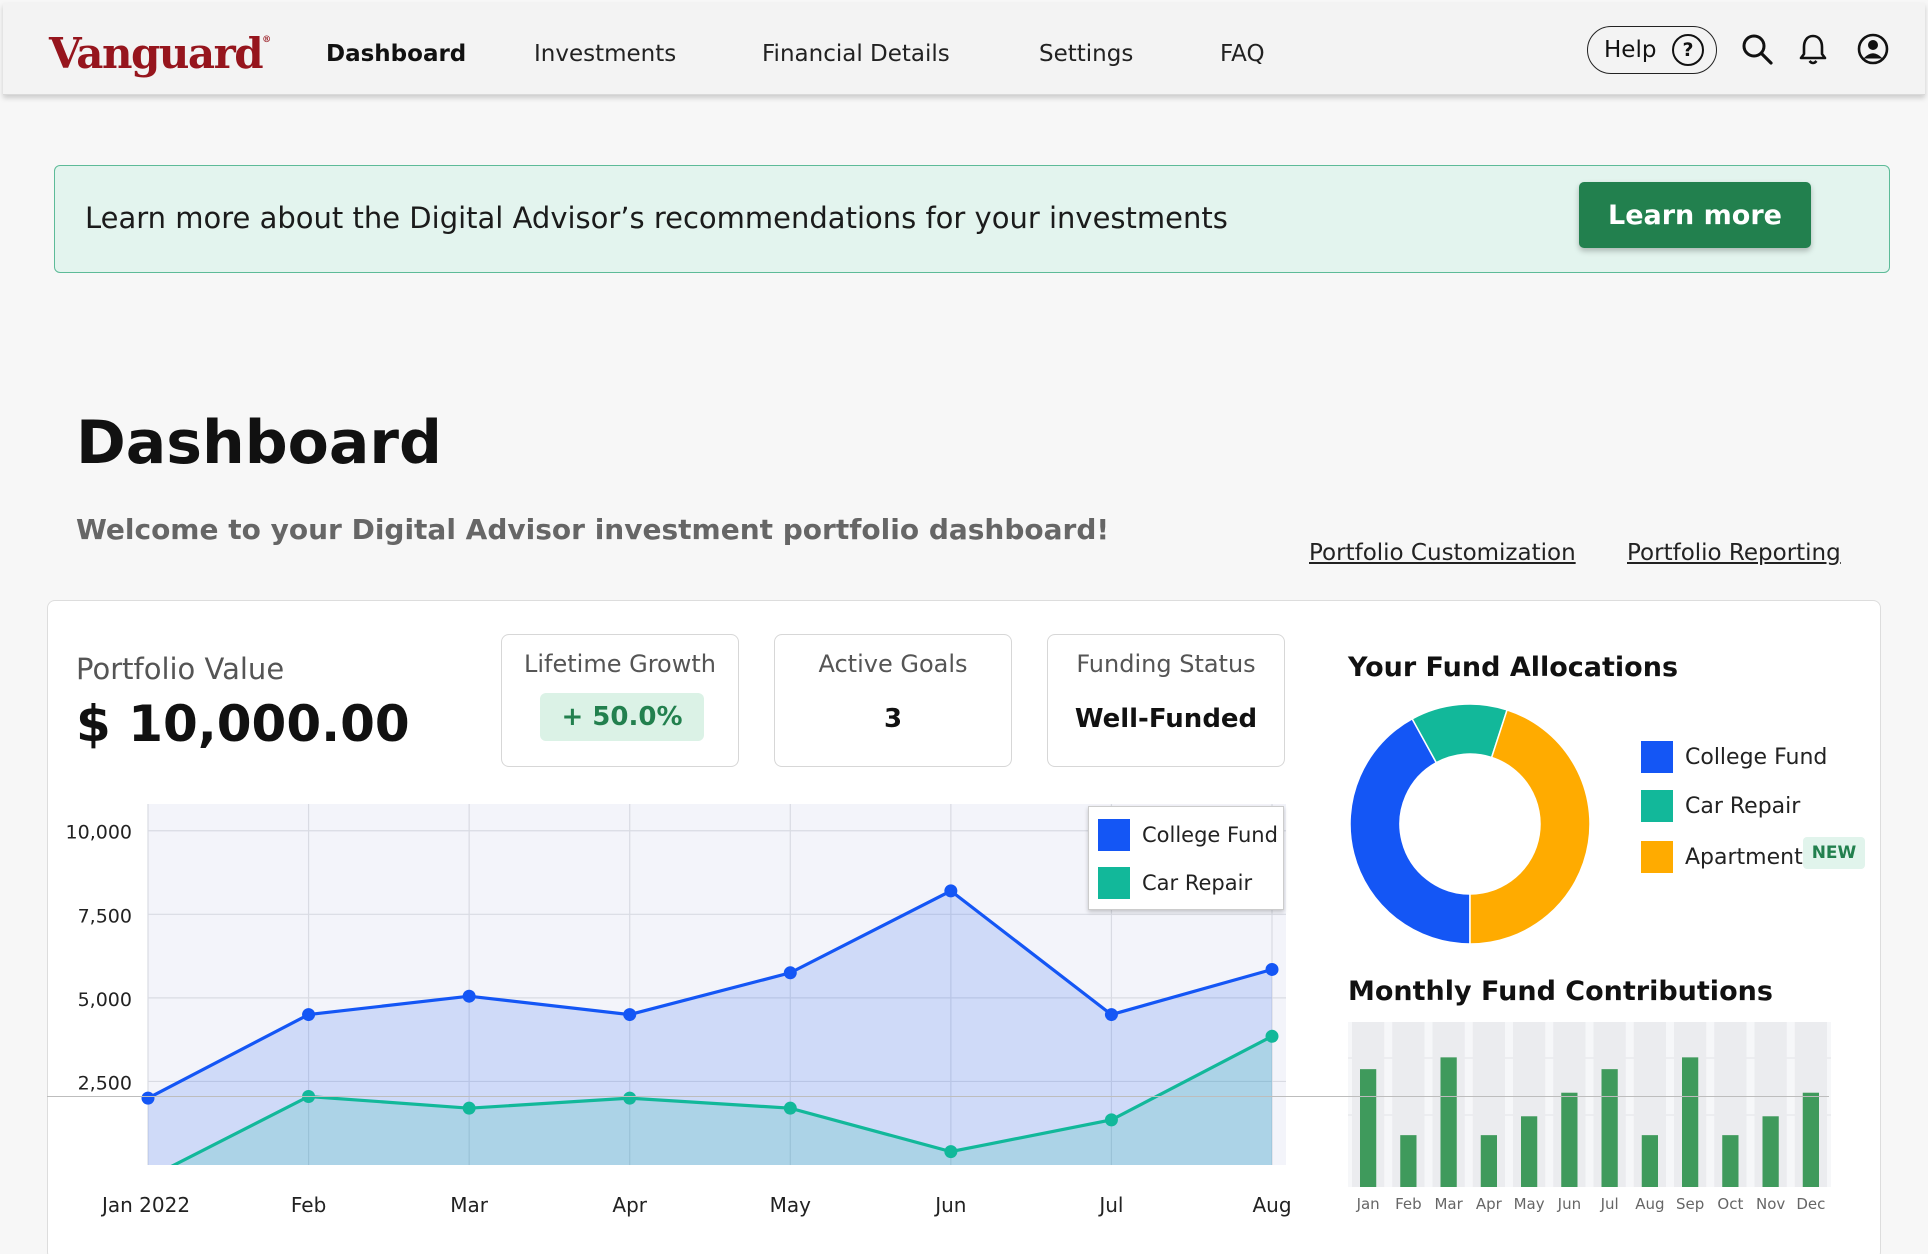 This screenshot has height=1254, width=1928. What do you see at coordinates (308, 1205) in the screenshot?
I see `x-tick-label: Feb` at bounding box center [308, 1205].